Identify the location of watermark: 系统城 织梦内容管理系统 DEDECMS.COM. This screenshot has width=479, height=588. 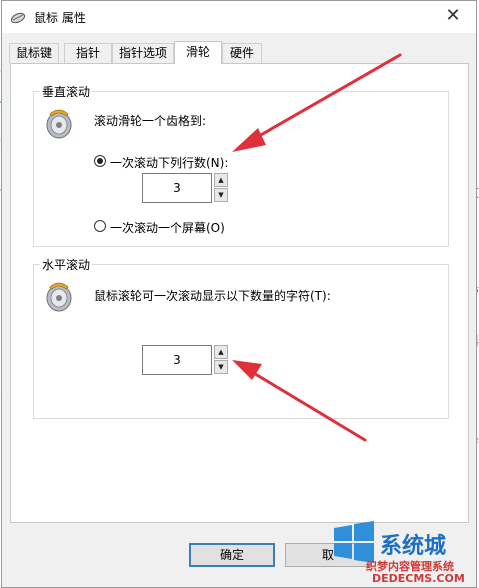
(399, 554).